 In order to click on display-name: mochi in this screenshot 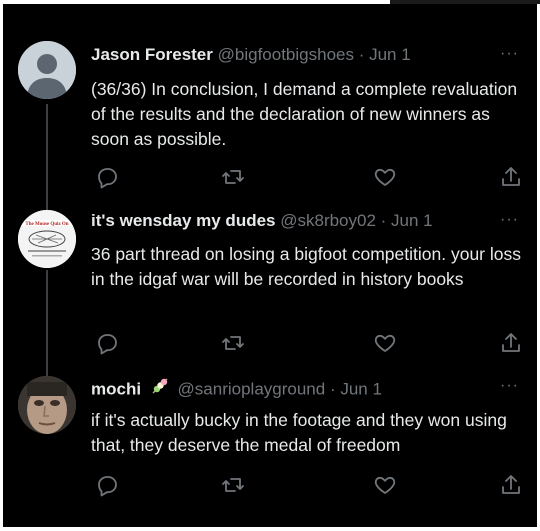, I will do `click(116, 388)`.